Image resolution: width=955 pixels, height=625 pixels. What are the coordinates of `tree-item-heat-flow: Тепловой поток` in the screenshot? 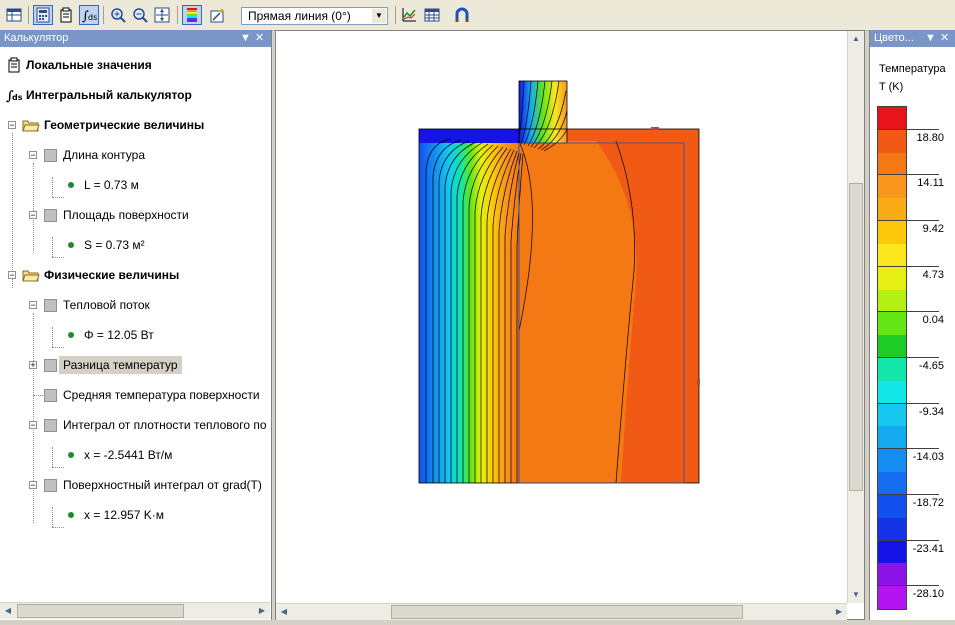 It's located at (97, 305).